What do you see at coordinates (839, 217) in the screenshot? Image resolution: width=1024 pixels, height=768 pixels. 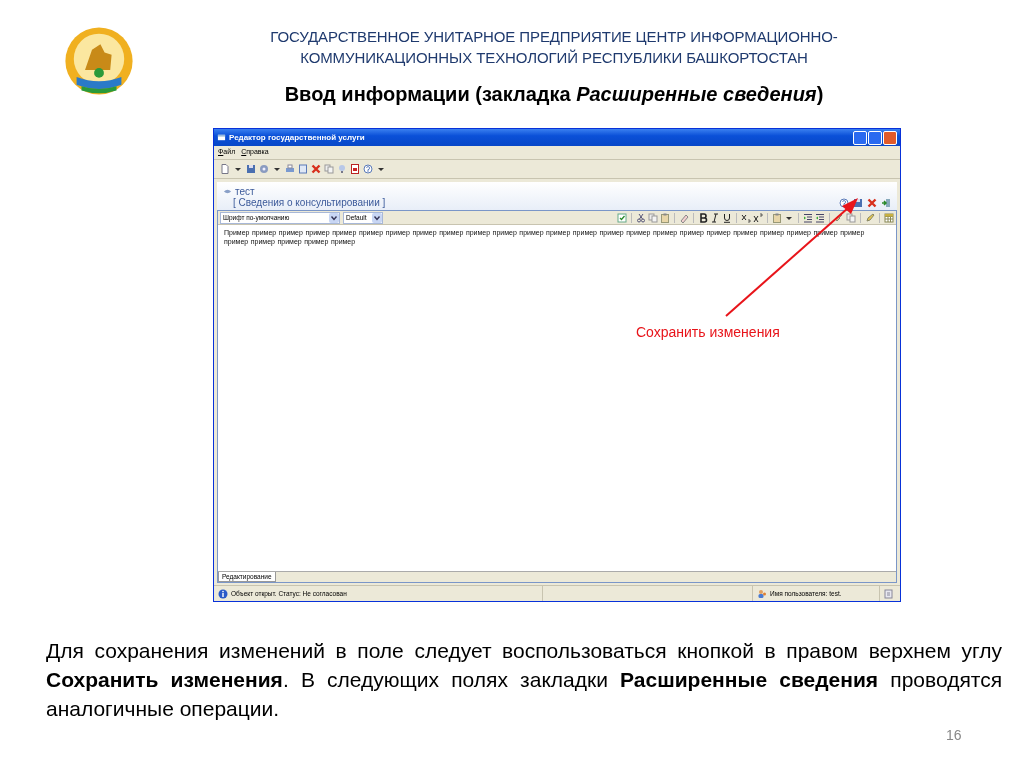 I see `link-icon` at bounding box center [839, 217].